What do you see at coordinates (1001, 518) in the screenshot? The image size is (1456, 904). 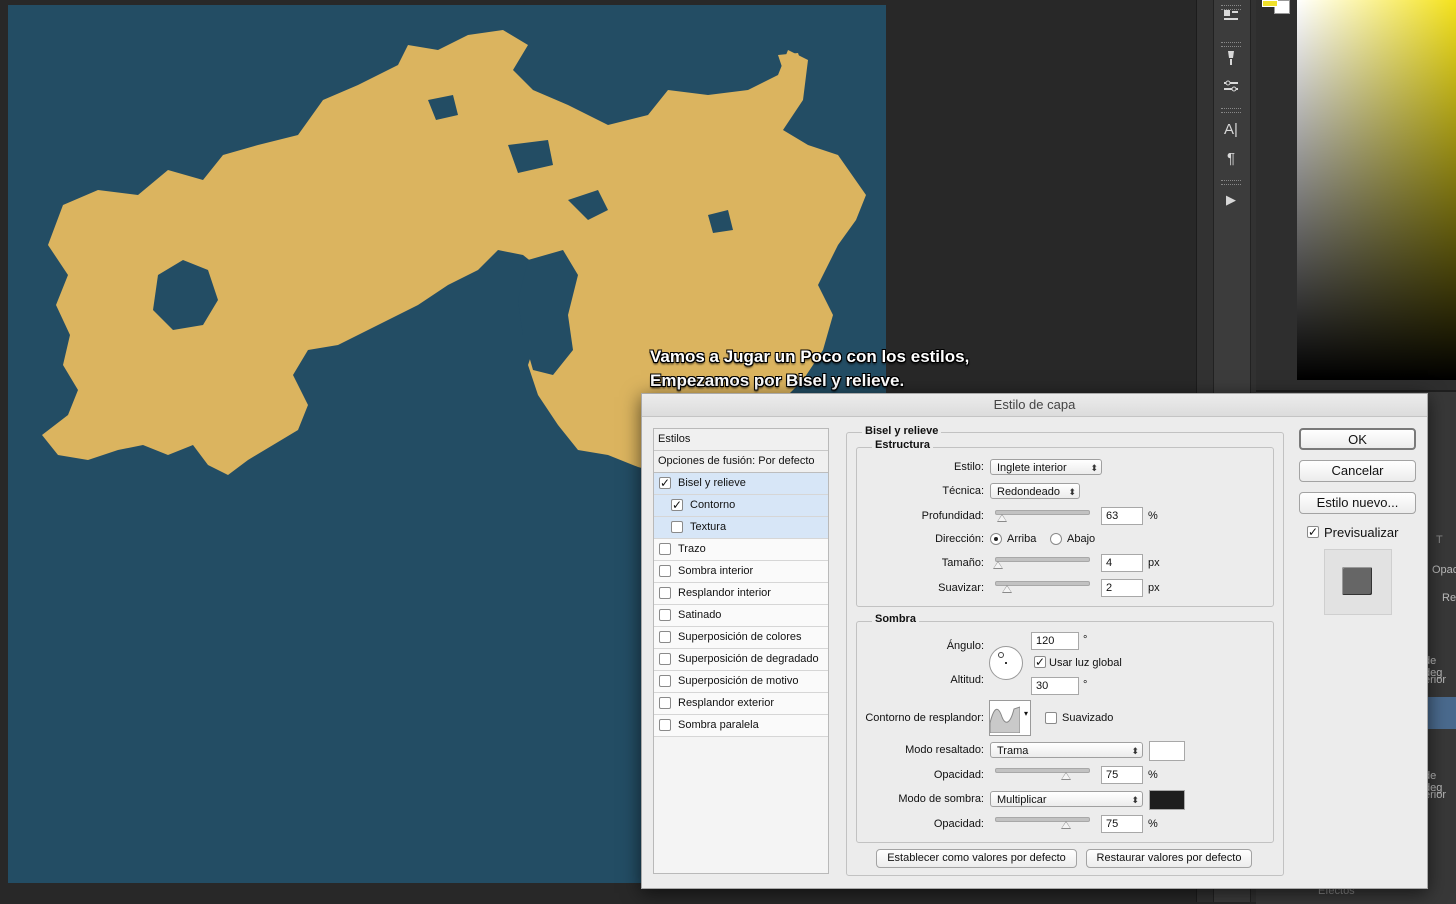 I see `depth-slider-thumb` at bounding box center [1001, 518].